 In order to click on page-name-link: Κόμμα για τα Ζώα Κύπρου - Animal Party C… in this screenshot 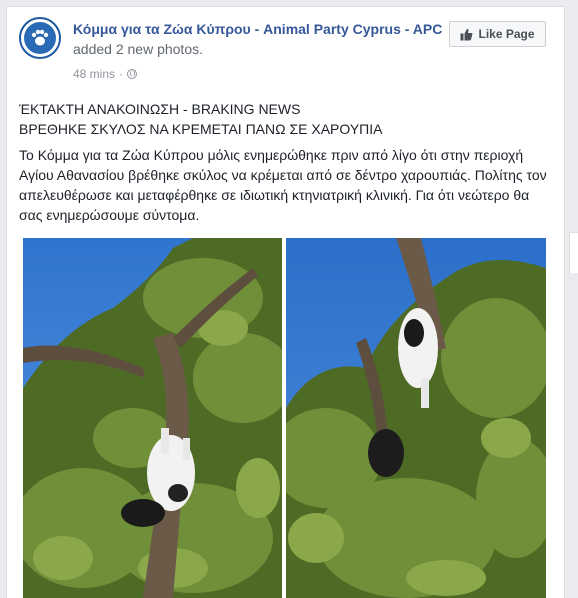, I will do `click(257, 29)`.